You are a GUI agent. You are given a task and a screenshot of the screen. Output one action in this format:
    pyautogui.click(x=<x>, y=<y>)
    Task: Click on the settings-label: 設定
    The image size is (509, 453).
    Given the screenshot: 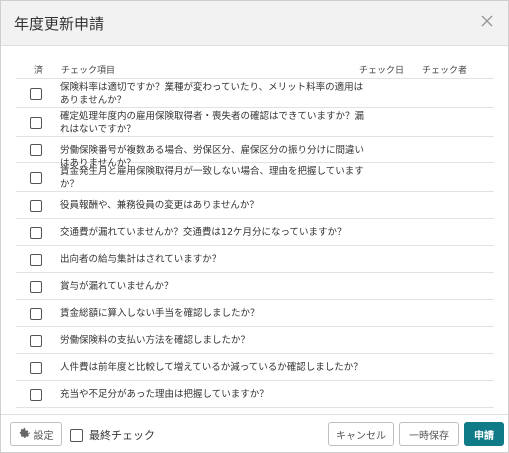 What is the action you would take?
    pyautogui.click(x=43, y=436)
    